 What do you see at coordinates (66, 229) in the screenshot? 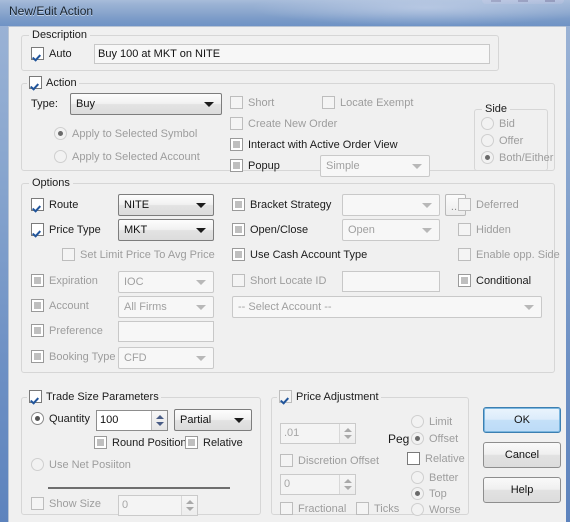
I see `price-type-checkbox-row: Price Type` at bounding box center [66, 229].